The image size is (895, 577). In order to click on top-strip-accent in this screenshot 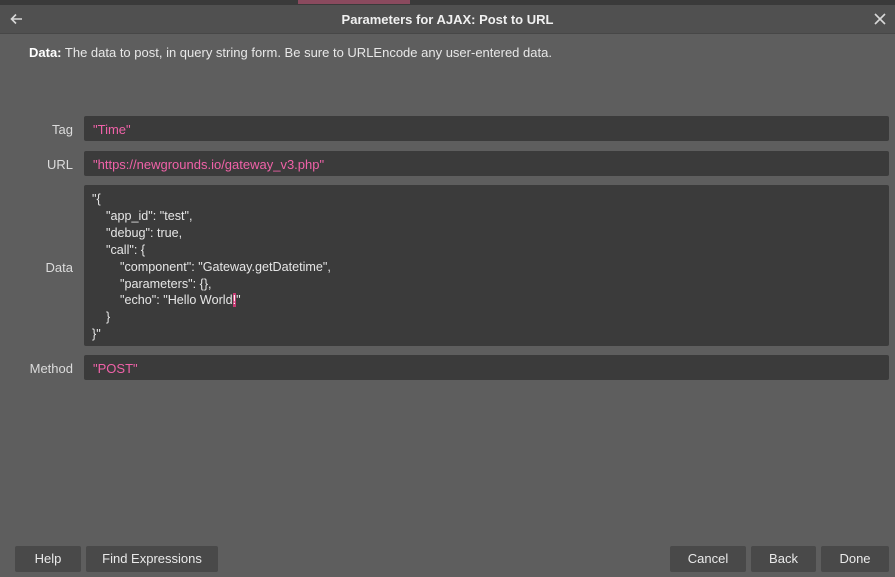, I will do `click(354, 2)`.